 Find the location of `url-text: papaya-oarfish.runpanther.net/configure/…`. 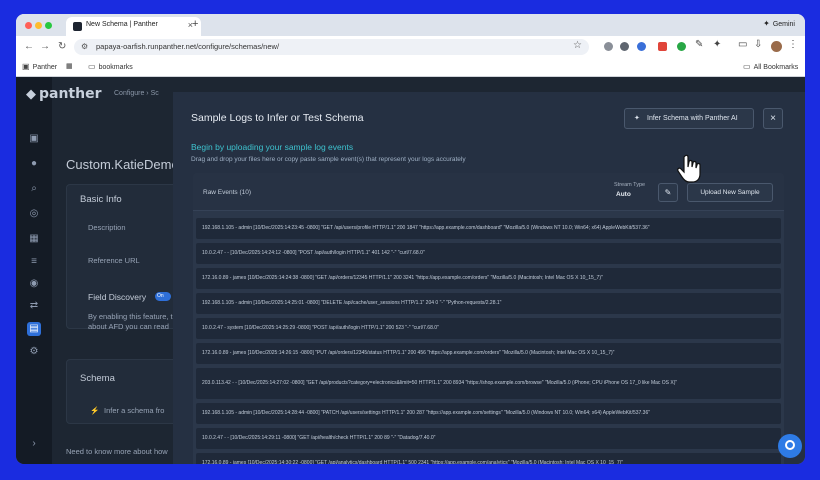

url-text: papaya-oarfish.runpanther.net/configure/… is located at coordinates (187, 46).